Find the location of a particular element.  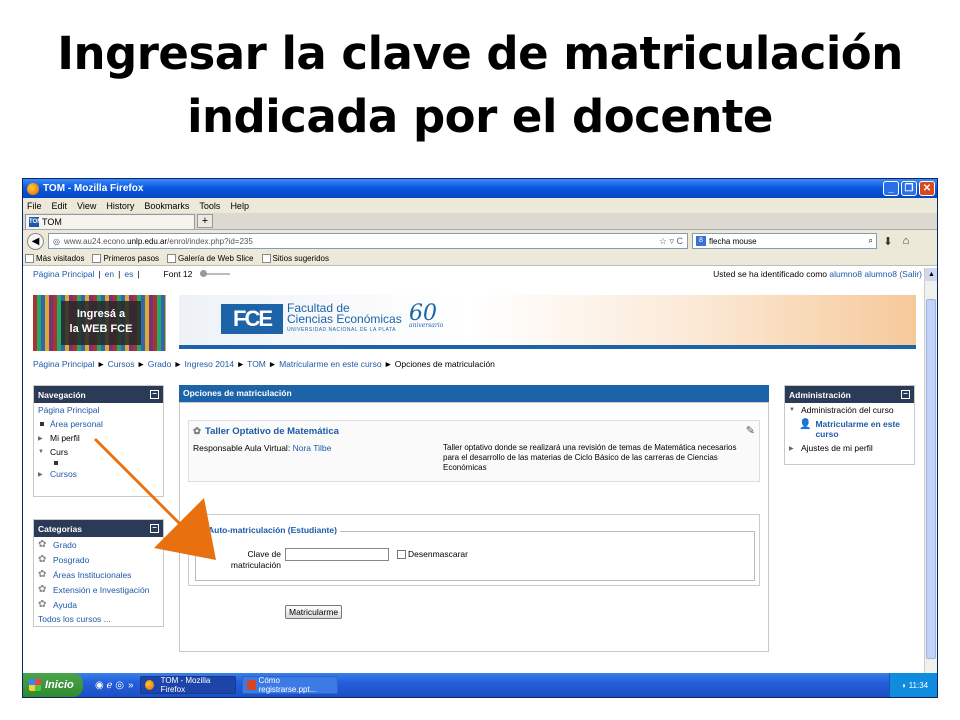

course-title: ✿ Taller Optativo de Matemática is located at coordinates (266, 431).